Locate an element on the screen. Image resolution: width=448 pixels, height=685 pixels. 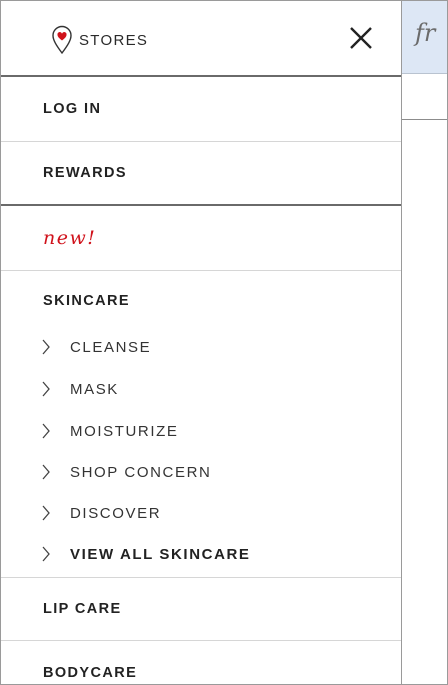
skincare-heading: SKINCARE is located at coordinates (86, 301).